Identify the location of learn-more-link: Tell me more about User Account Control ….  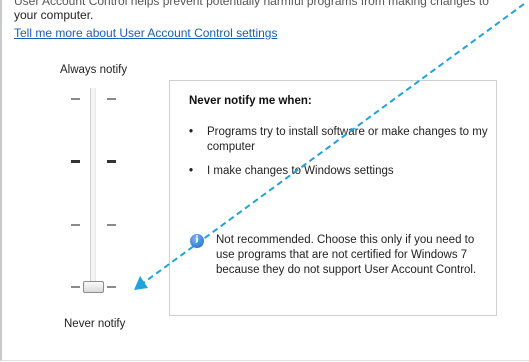
(145, 33).